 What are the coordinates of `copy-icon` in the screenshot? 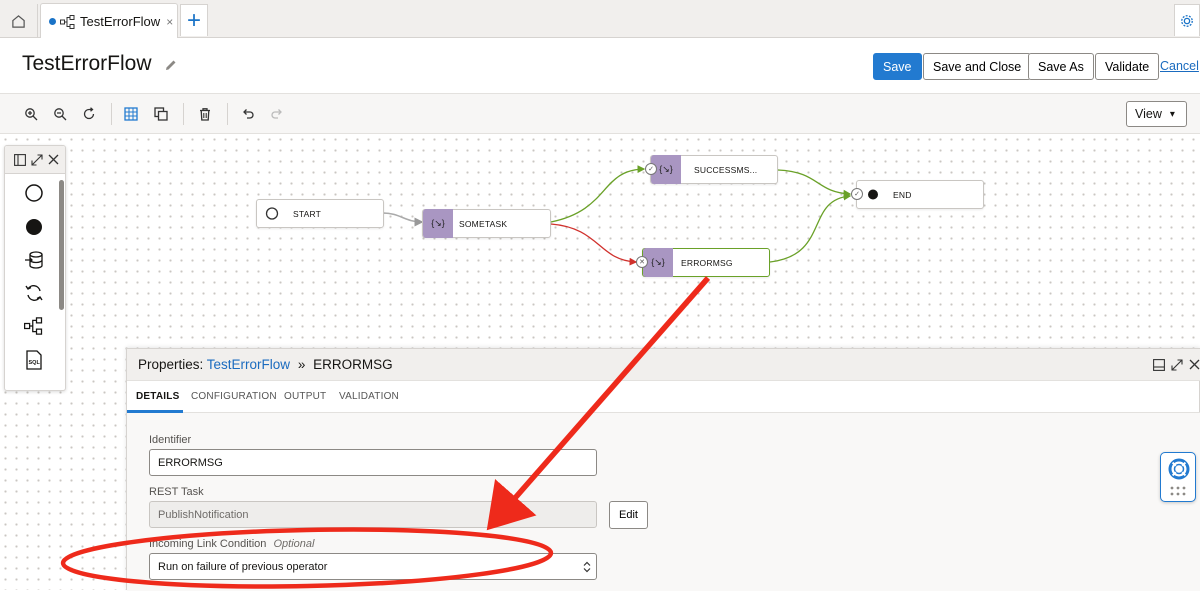 It's located at (161, 114).